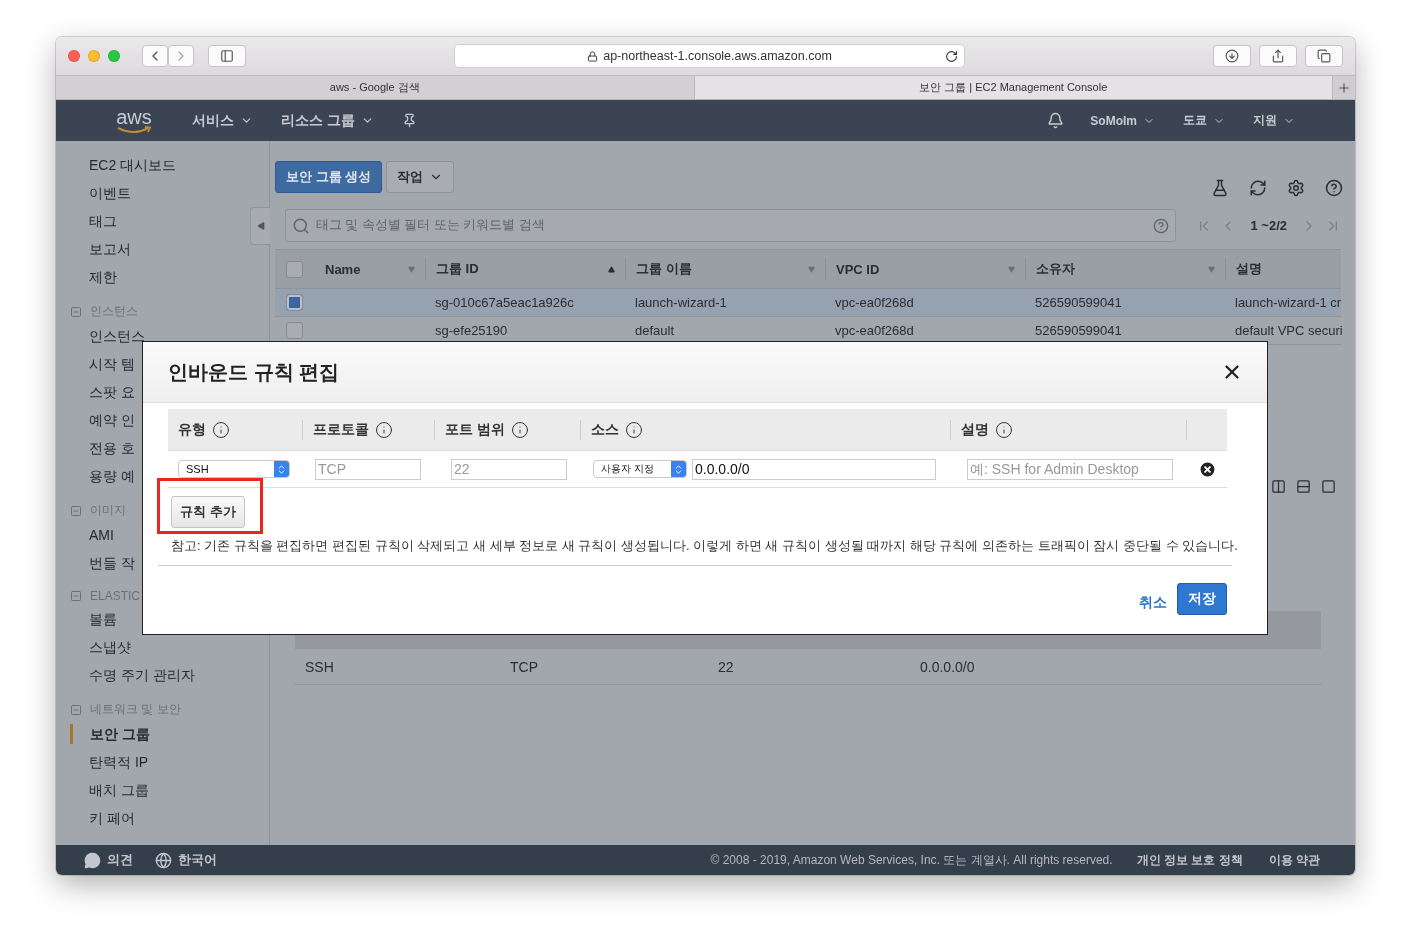 The width and height of the screenshot is (1411, 949). Describe the element at coordinates (181, 56) in the screenshot. I see `forward-button` at that location.